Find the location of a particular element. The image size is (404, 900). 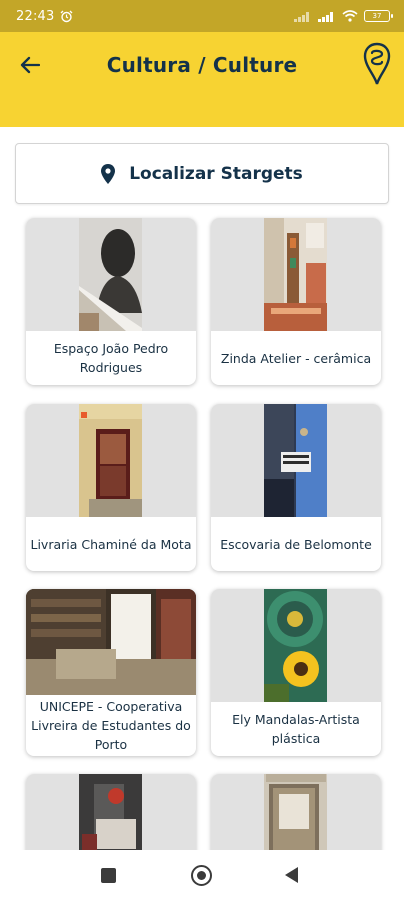

status-bar: 22:43 37 is located at coordinates (202, 16).